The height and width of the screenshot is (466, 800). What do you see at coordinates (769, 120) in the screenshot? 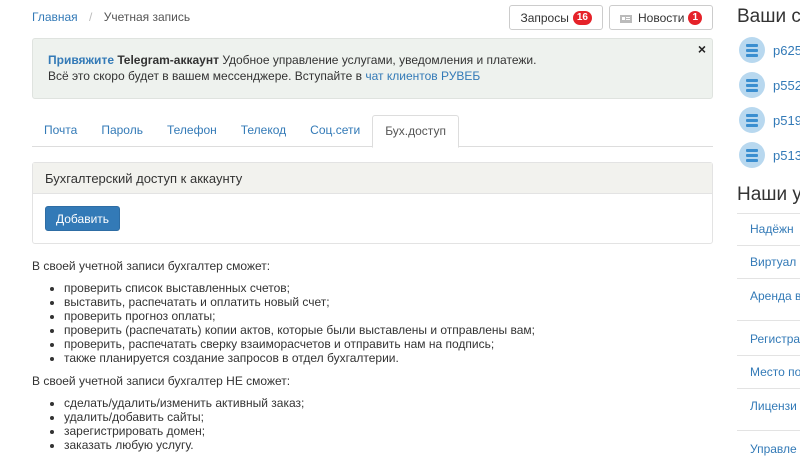
I see `server-item: p519` at bounding box center [769, 120].